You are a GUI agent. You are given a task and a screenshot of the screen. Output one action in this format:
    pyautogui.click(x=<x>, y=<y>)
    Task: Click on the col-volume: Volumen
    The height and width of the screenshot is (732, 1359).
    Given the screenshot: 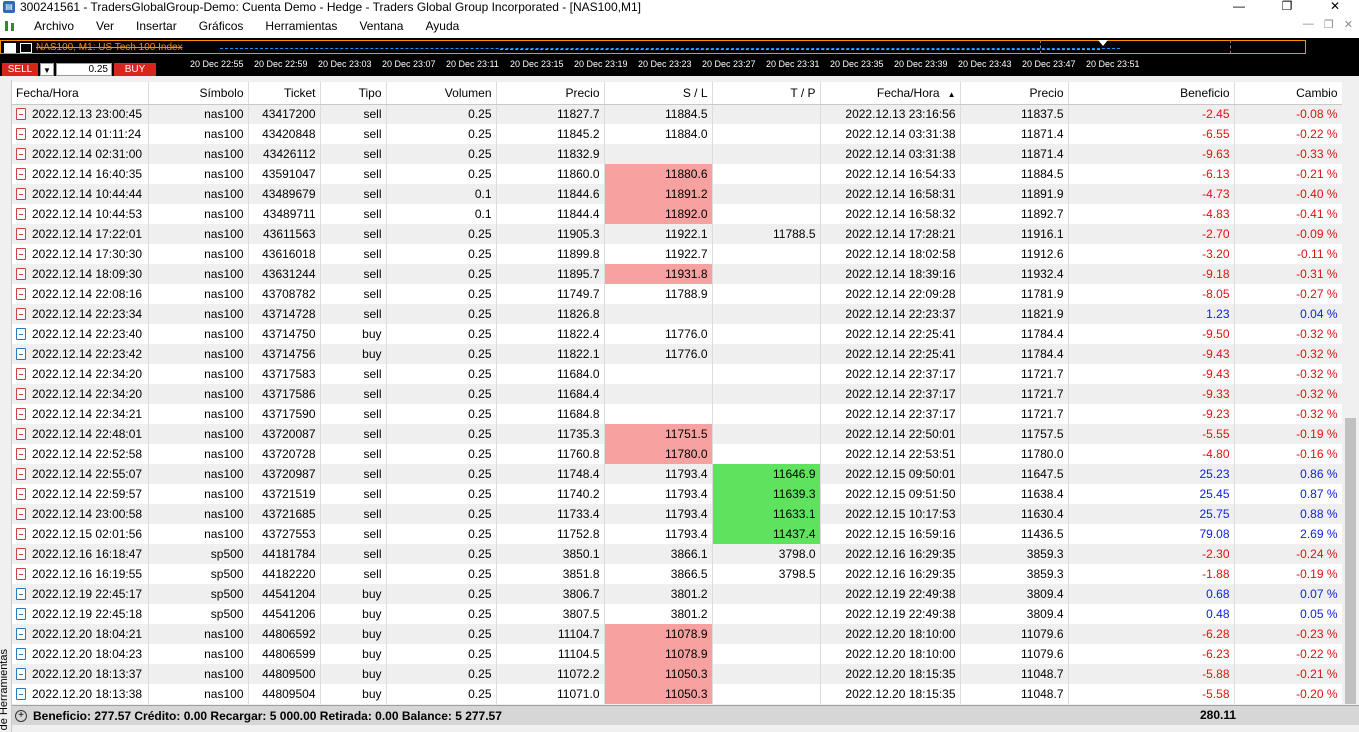 What is the action you would take?
    pyautogui.click(x=441, y=93)
    